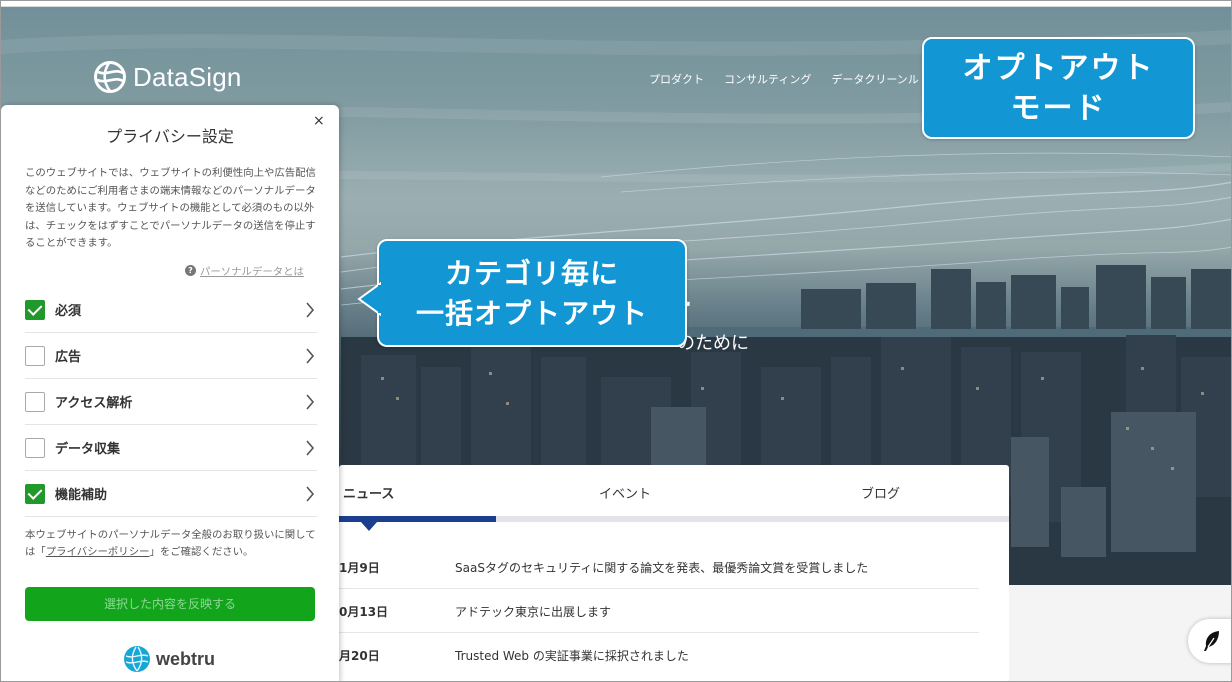 This screenshot has height=682, width=1232. Describe the element at coordinates (110, 77) in the screenshot. I see `globe-icon` at that location.